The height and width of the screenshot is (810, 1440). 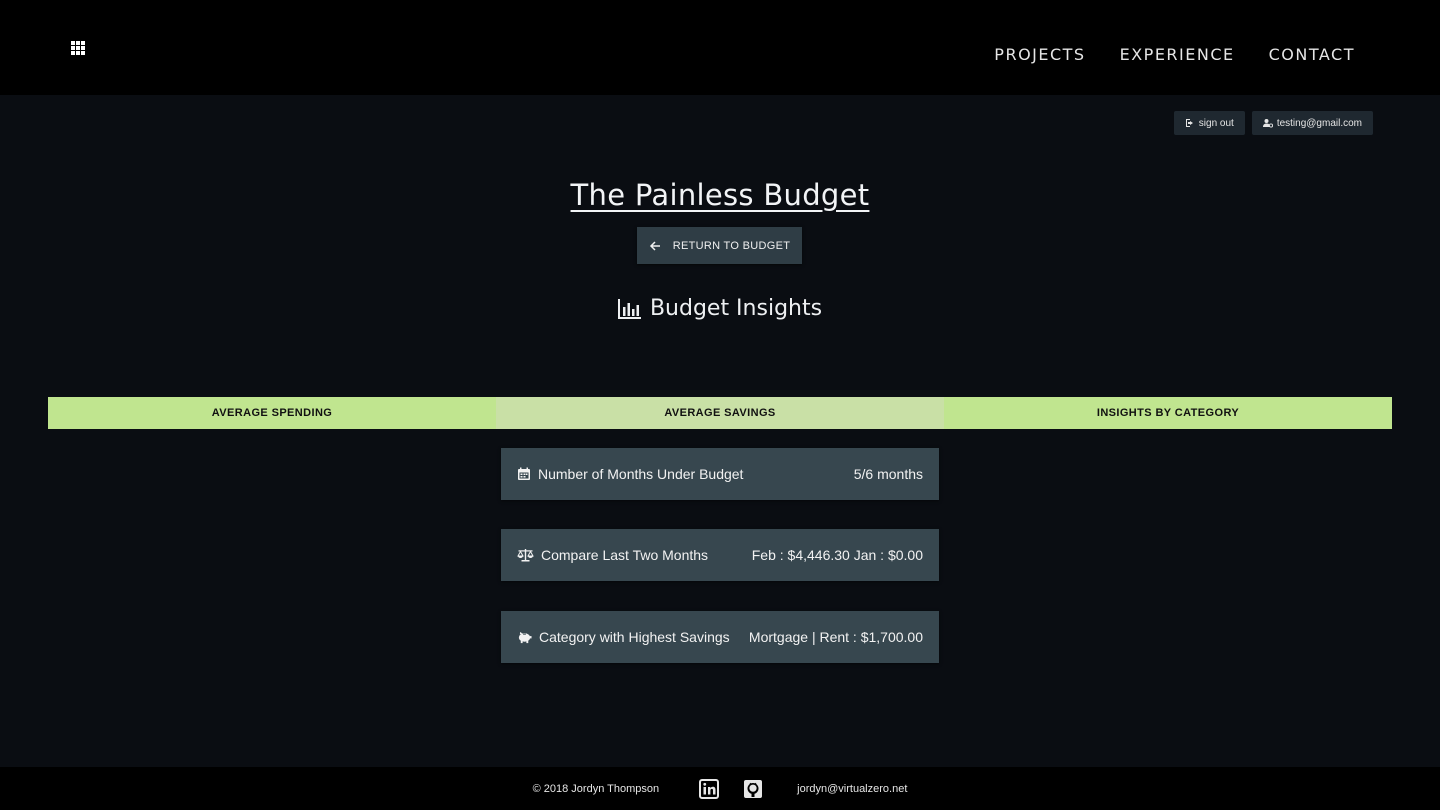 What do you see at coordinates (1177, 54) in the screenshot?
I see `nav-link-experience: EXPERIENCE` at bounding box center [1177, 54].